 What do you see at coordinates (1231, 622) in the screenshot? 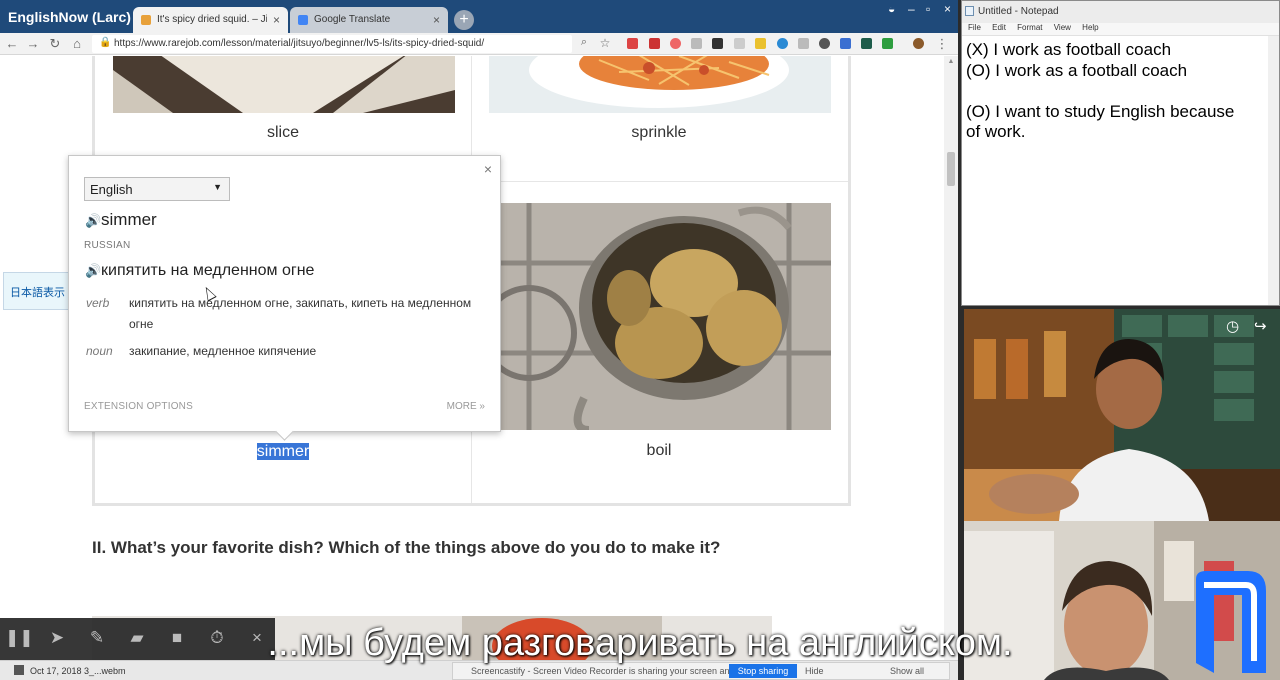
I see `channel-logo-icon` at bounding box center [1231, 622].